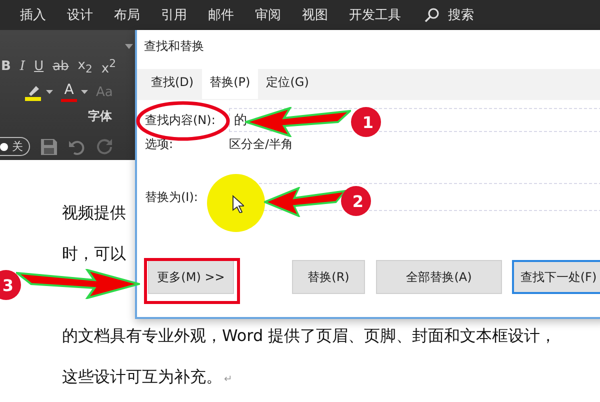 The width and height of the screenshot is (600, 402). What do you see at coordinates (310, 336) in the screenshot?
I see `paragraph-line: 的文档具有专业外观，Word 提供了页眉、页脚、封面和文本框设计，` at bounding box center [310, 336].